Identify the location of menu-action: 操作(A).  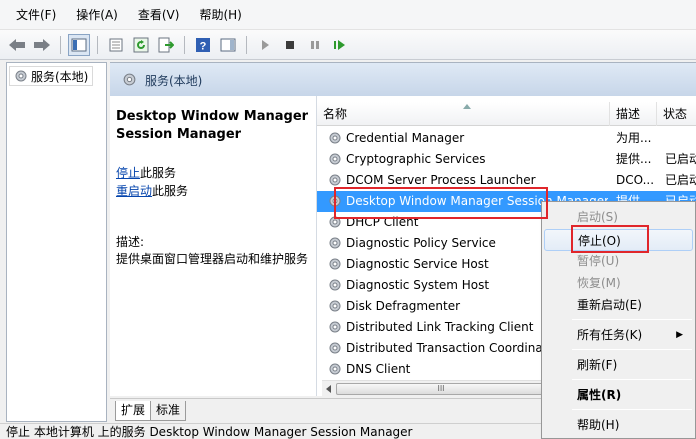
(97, 15).